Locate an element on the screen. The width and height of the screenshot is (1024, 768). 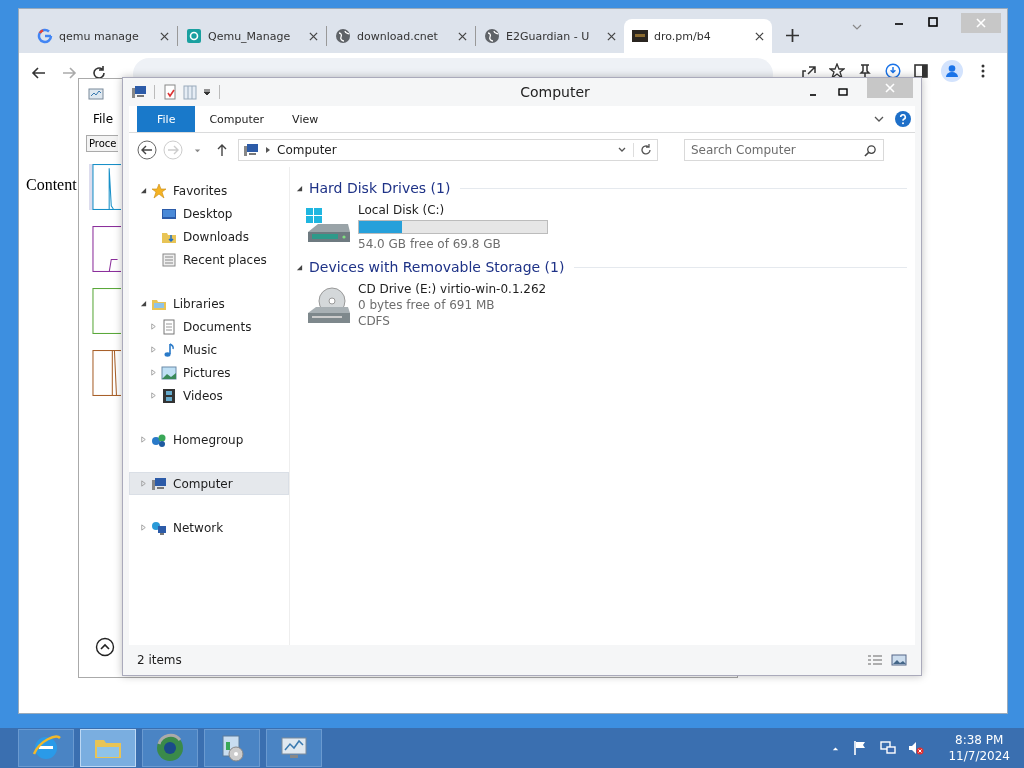
side-panel-icon is located at coordinates (921, 71).